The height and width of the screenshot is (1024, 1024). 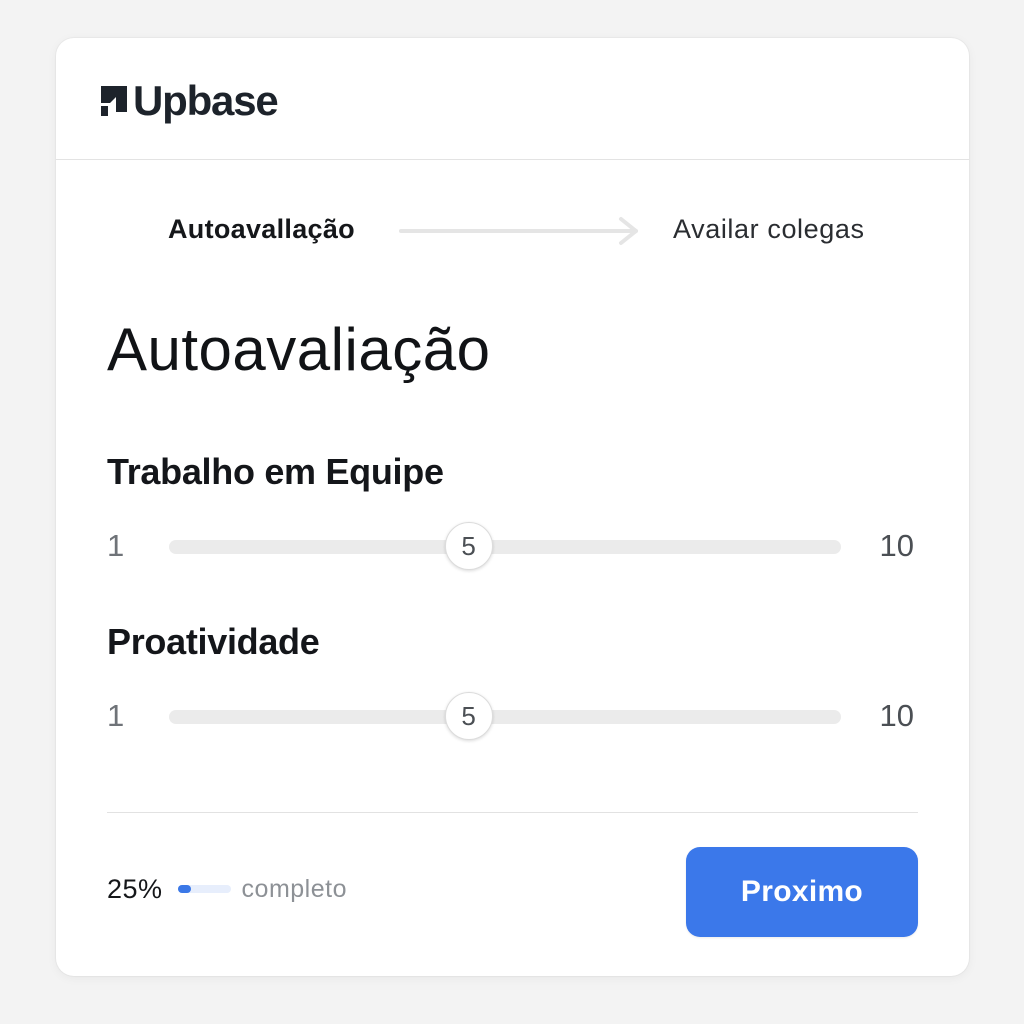 What do you see at coordinates (505, 716) in the screenshot?
I see `proactivity-slider: 5` at bounding box center [505, 716].